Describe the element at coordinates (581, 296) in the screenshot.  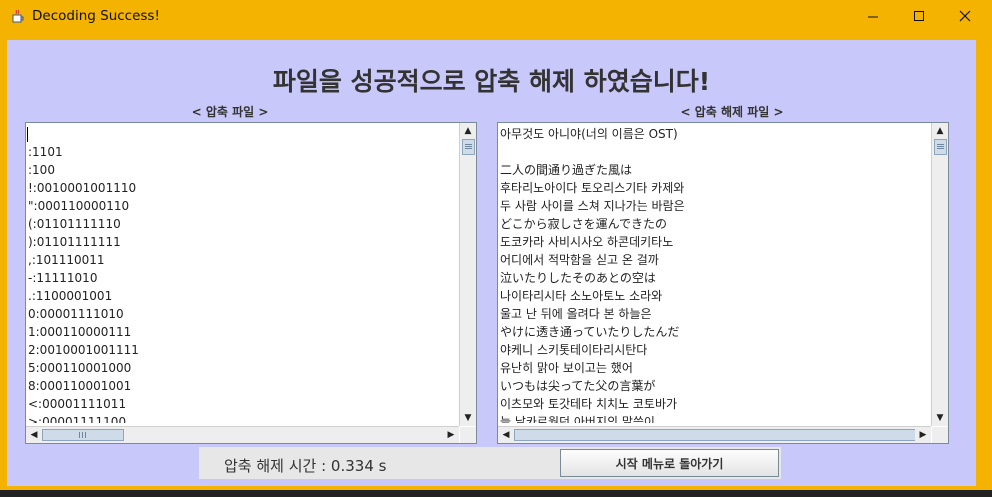
I see `text-line: 나이타리시타 소노아토노 소라와` at that location.